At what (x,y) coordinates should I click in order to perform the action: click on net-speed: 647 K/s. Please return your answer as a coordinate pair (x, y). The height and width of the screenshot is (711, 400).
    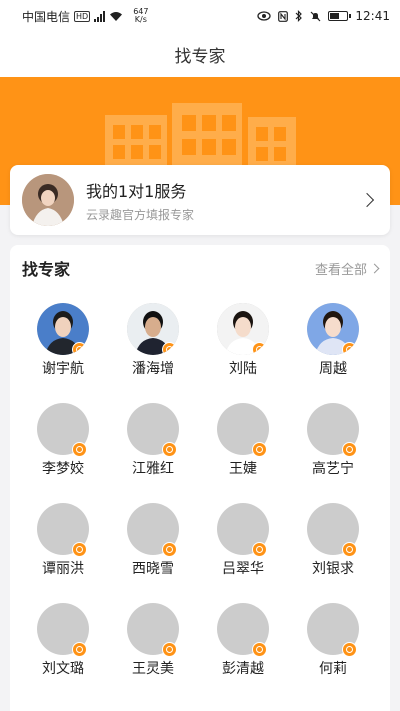
    Looking at the image, I should click on (140, 16).